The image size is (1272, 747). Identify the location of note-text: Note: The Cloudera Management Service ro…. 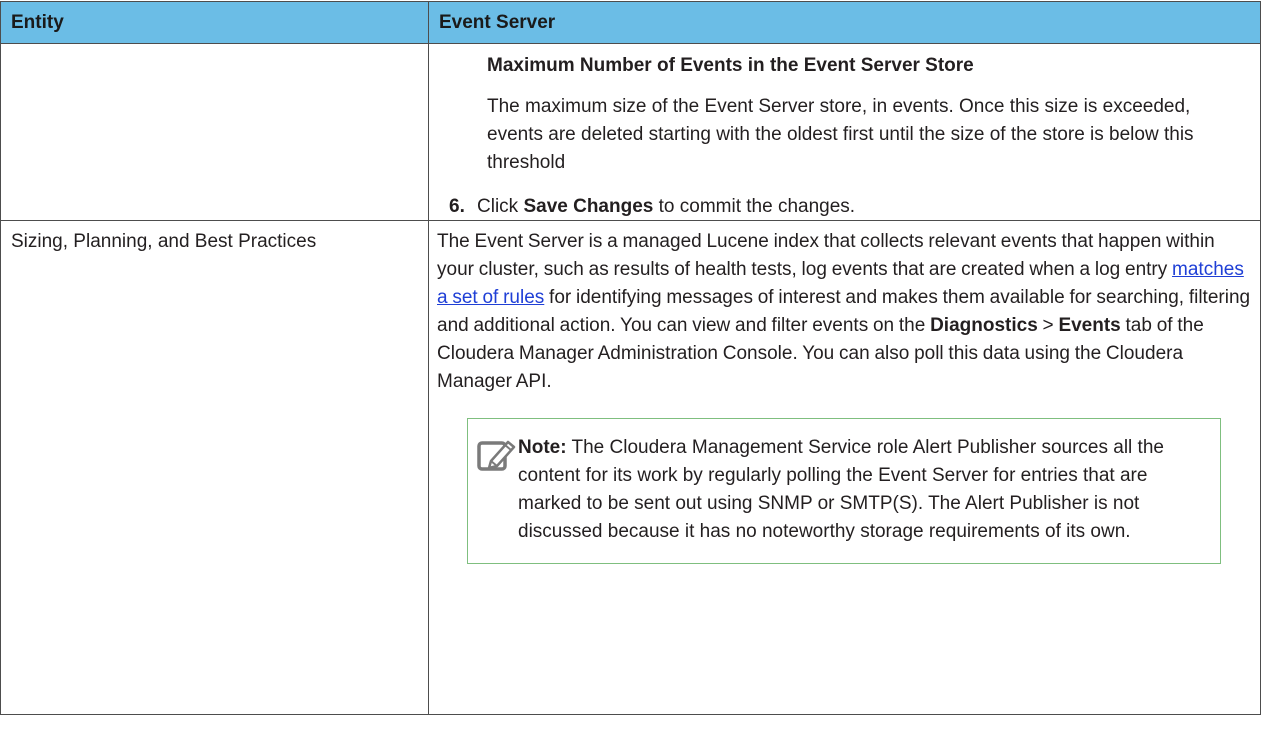
(858, 490).